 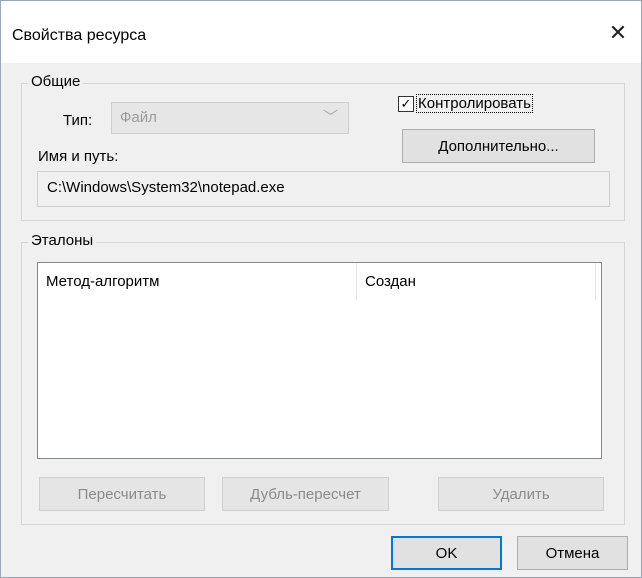 I want to click on column-separator, so click(x=595, y=281).